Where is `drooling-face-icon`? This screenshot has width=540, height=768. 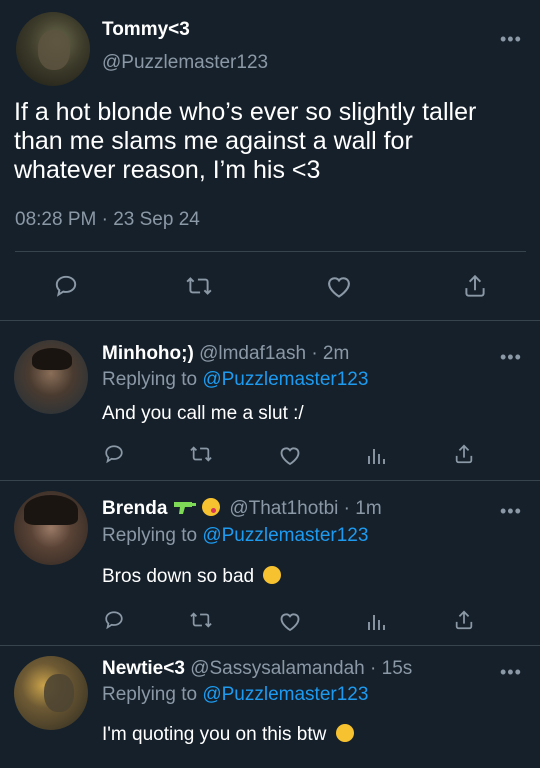 drooling-face-icon is located at coordinates (272, 575).